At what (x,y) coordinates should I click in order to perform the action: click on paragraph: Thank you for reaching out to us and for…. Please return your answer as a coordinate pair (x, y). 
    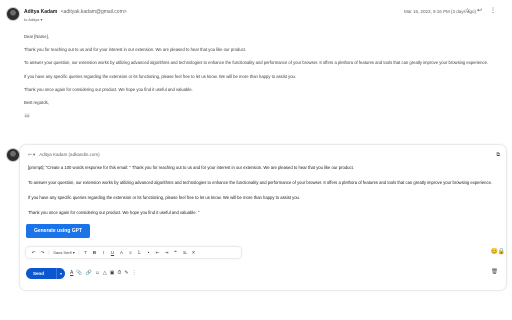
    Looking at the image, I should click on (135, 50).